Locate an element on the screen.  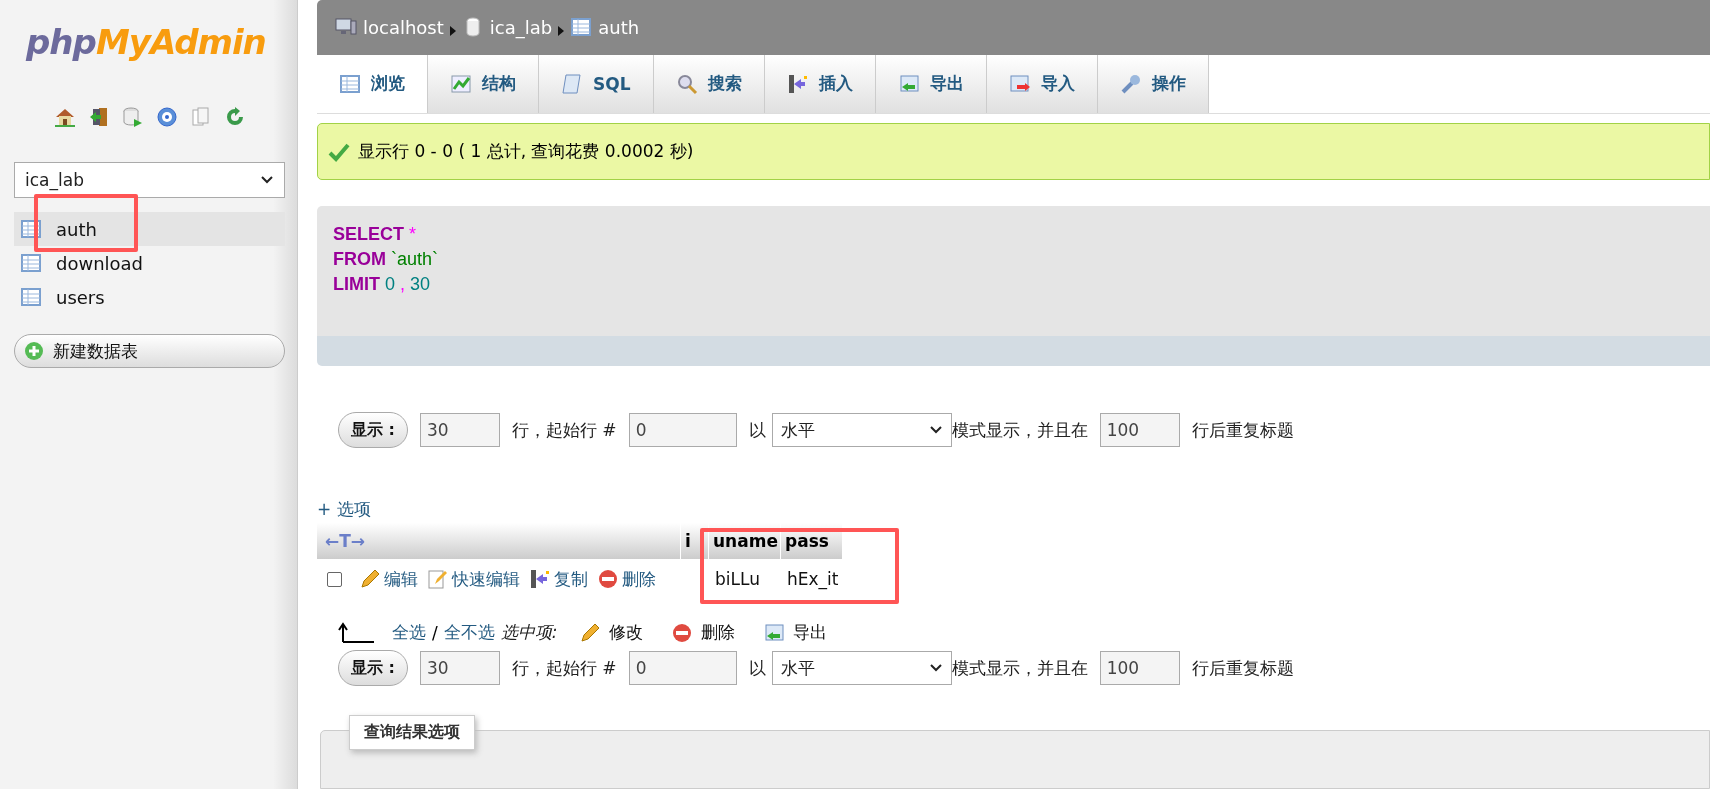
documents-icon is located at coordinates (200, 117).